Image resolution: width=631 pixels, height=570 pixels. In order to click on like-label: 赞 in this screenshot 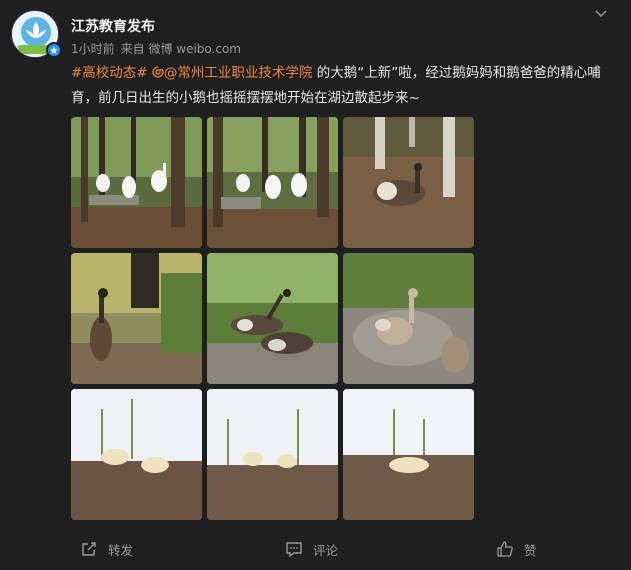, I will do `click(530, 550)`.